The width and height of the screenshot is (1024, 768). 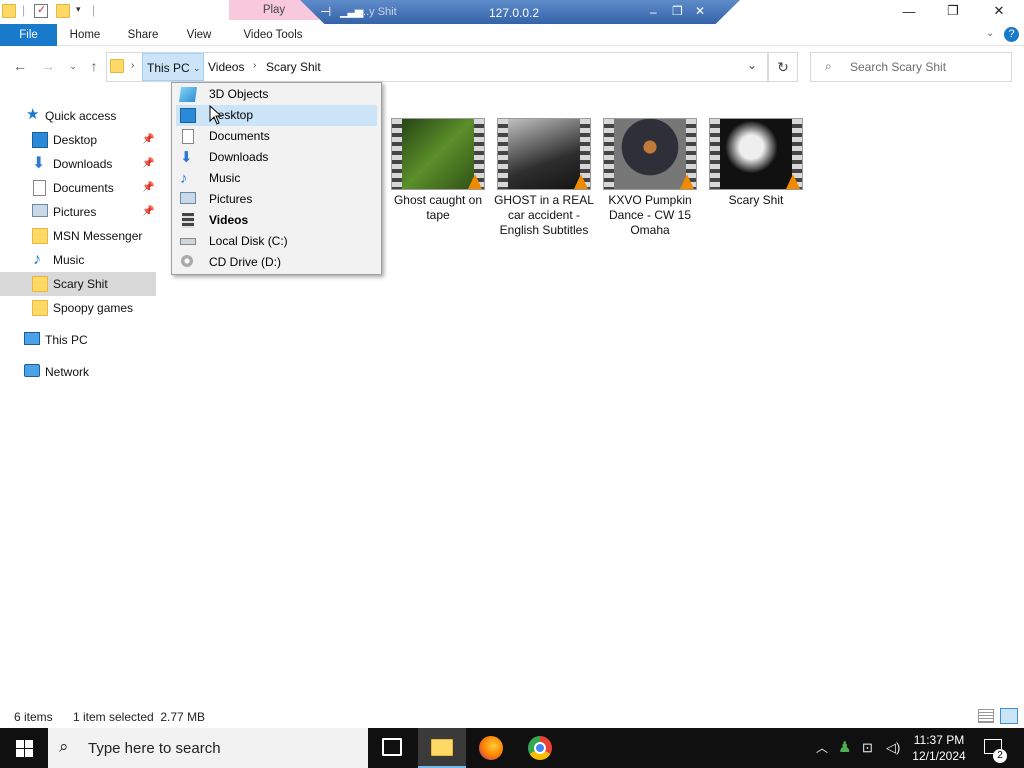 I want to click on breadcrumb-this-pc: This PC ⌄, so click(x=173, y=67).